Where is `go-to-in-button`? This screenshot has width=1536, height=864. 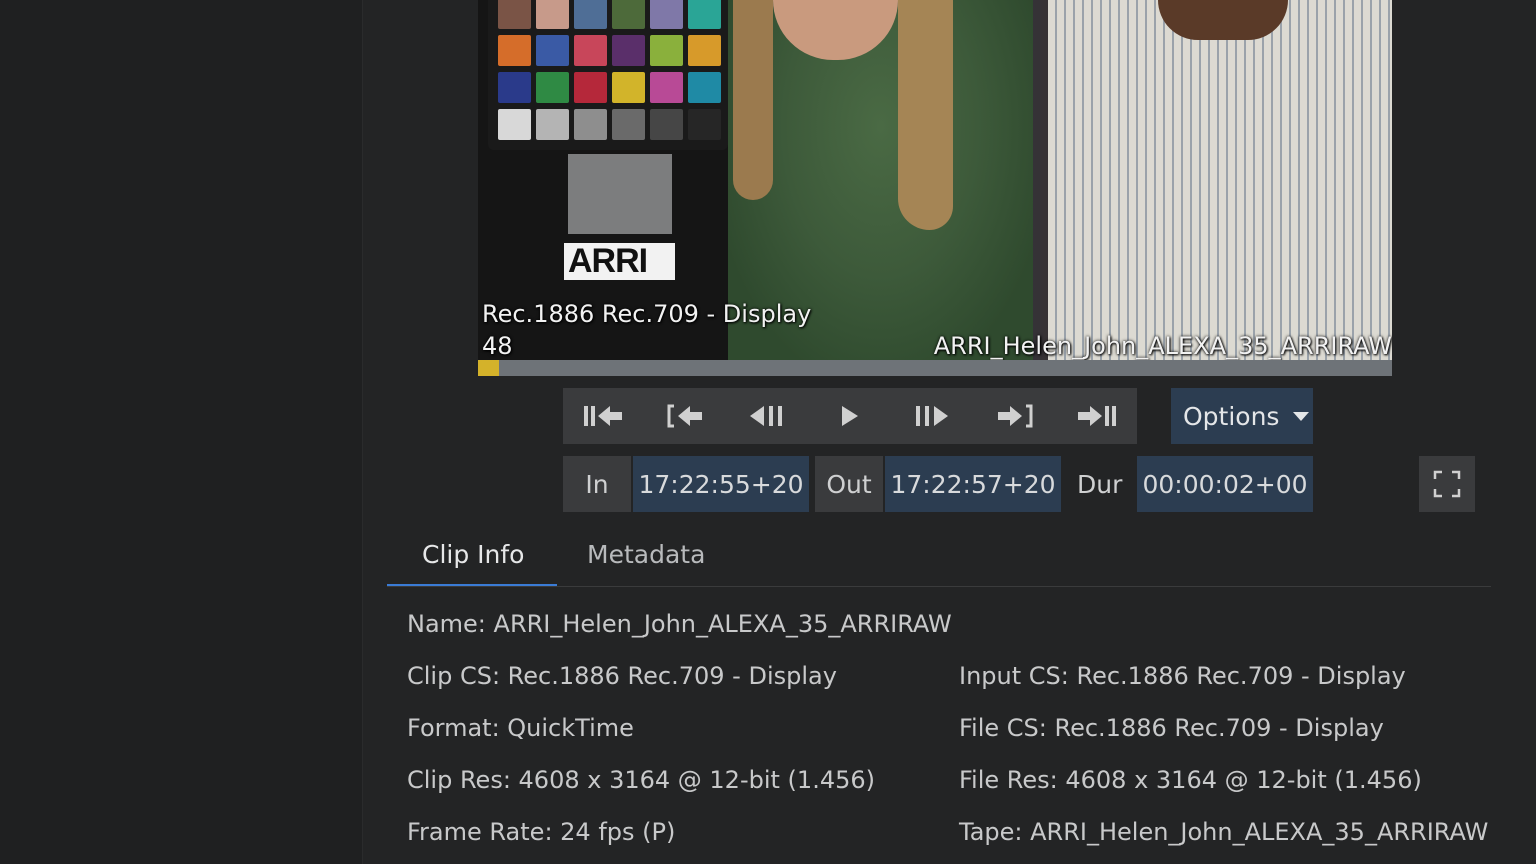
go-to-in-button is located at coordinates (686, 416).